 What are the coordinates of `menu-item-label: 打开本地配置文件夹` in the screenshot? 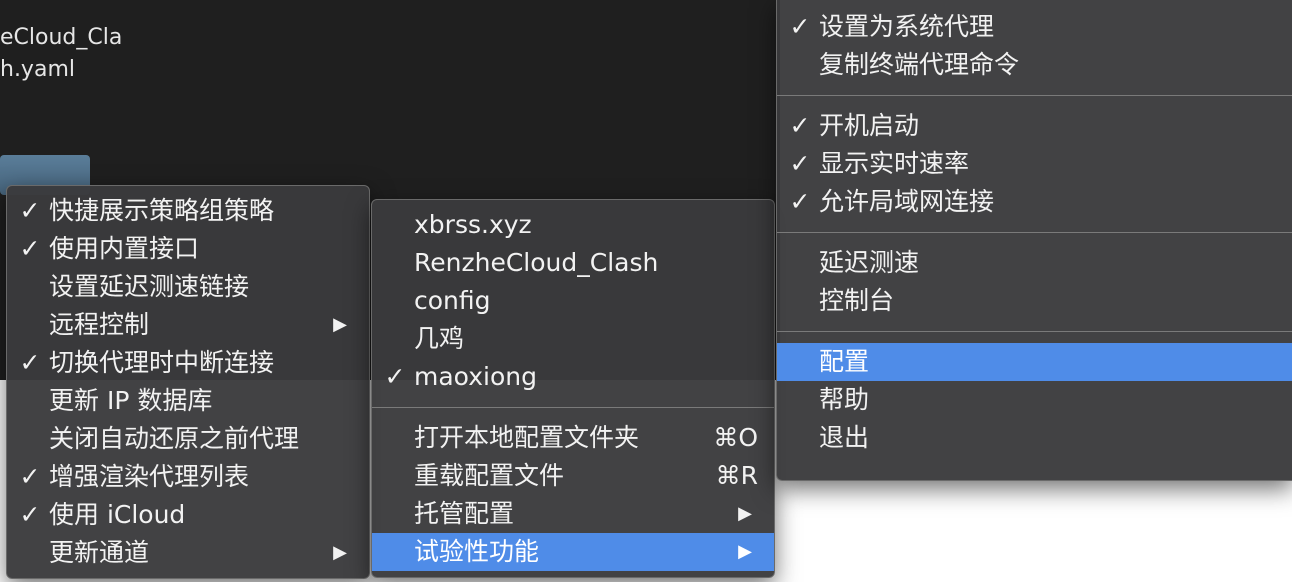 It's located at (527, 437).